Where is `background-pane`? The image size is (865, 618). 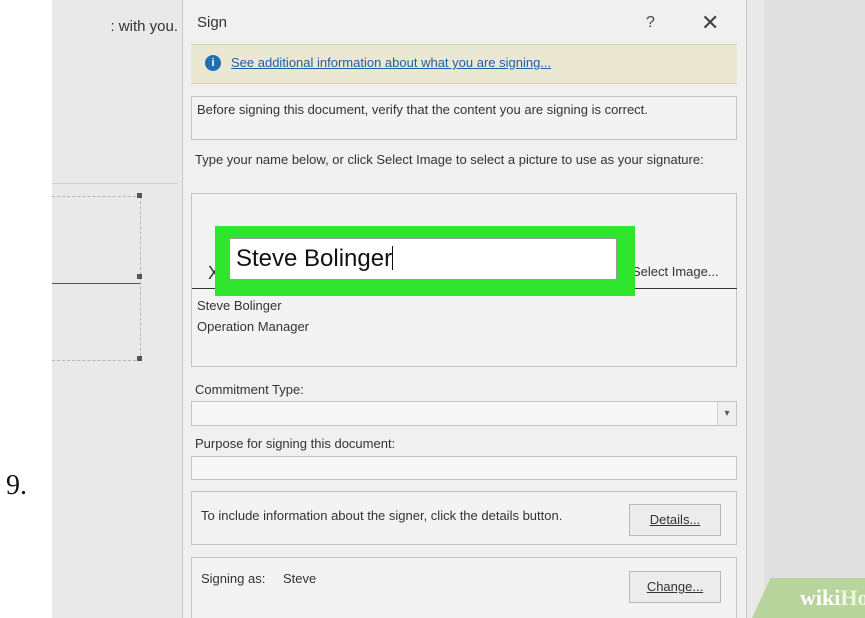
background-pane is located at coordinates (814, 309).